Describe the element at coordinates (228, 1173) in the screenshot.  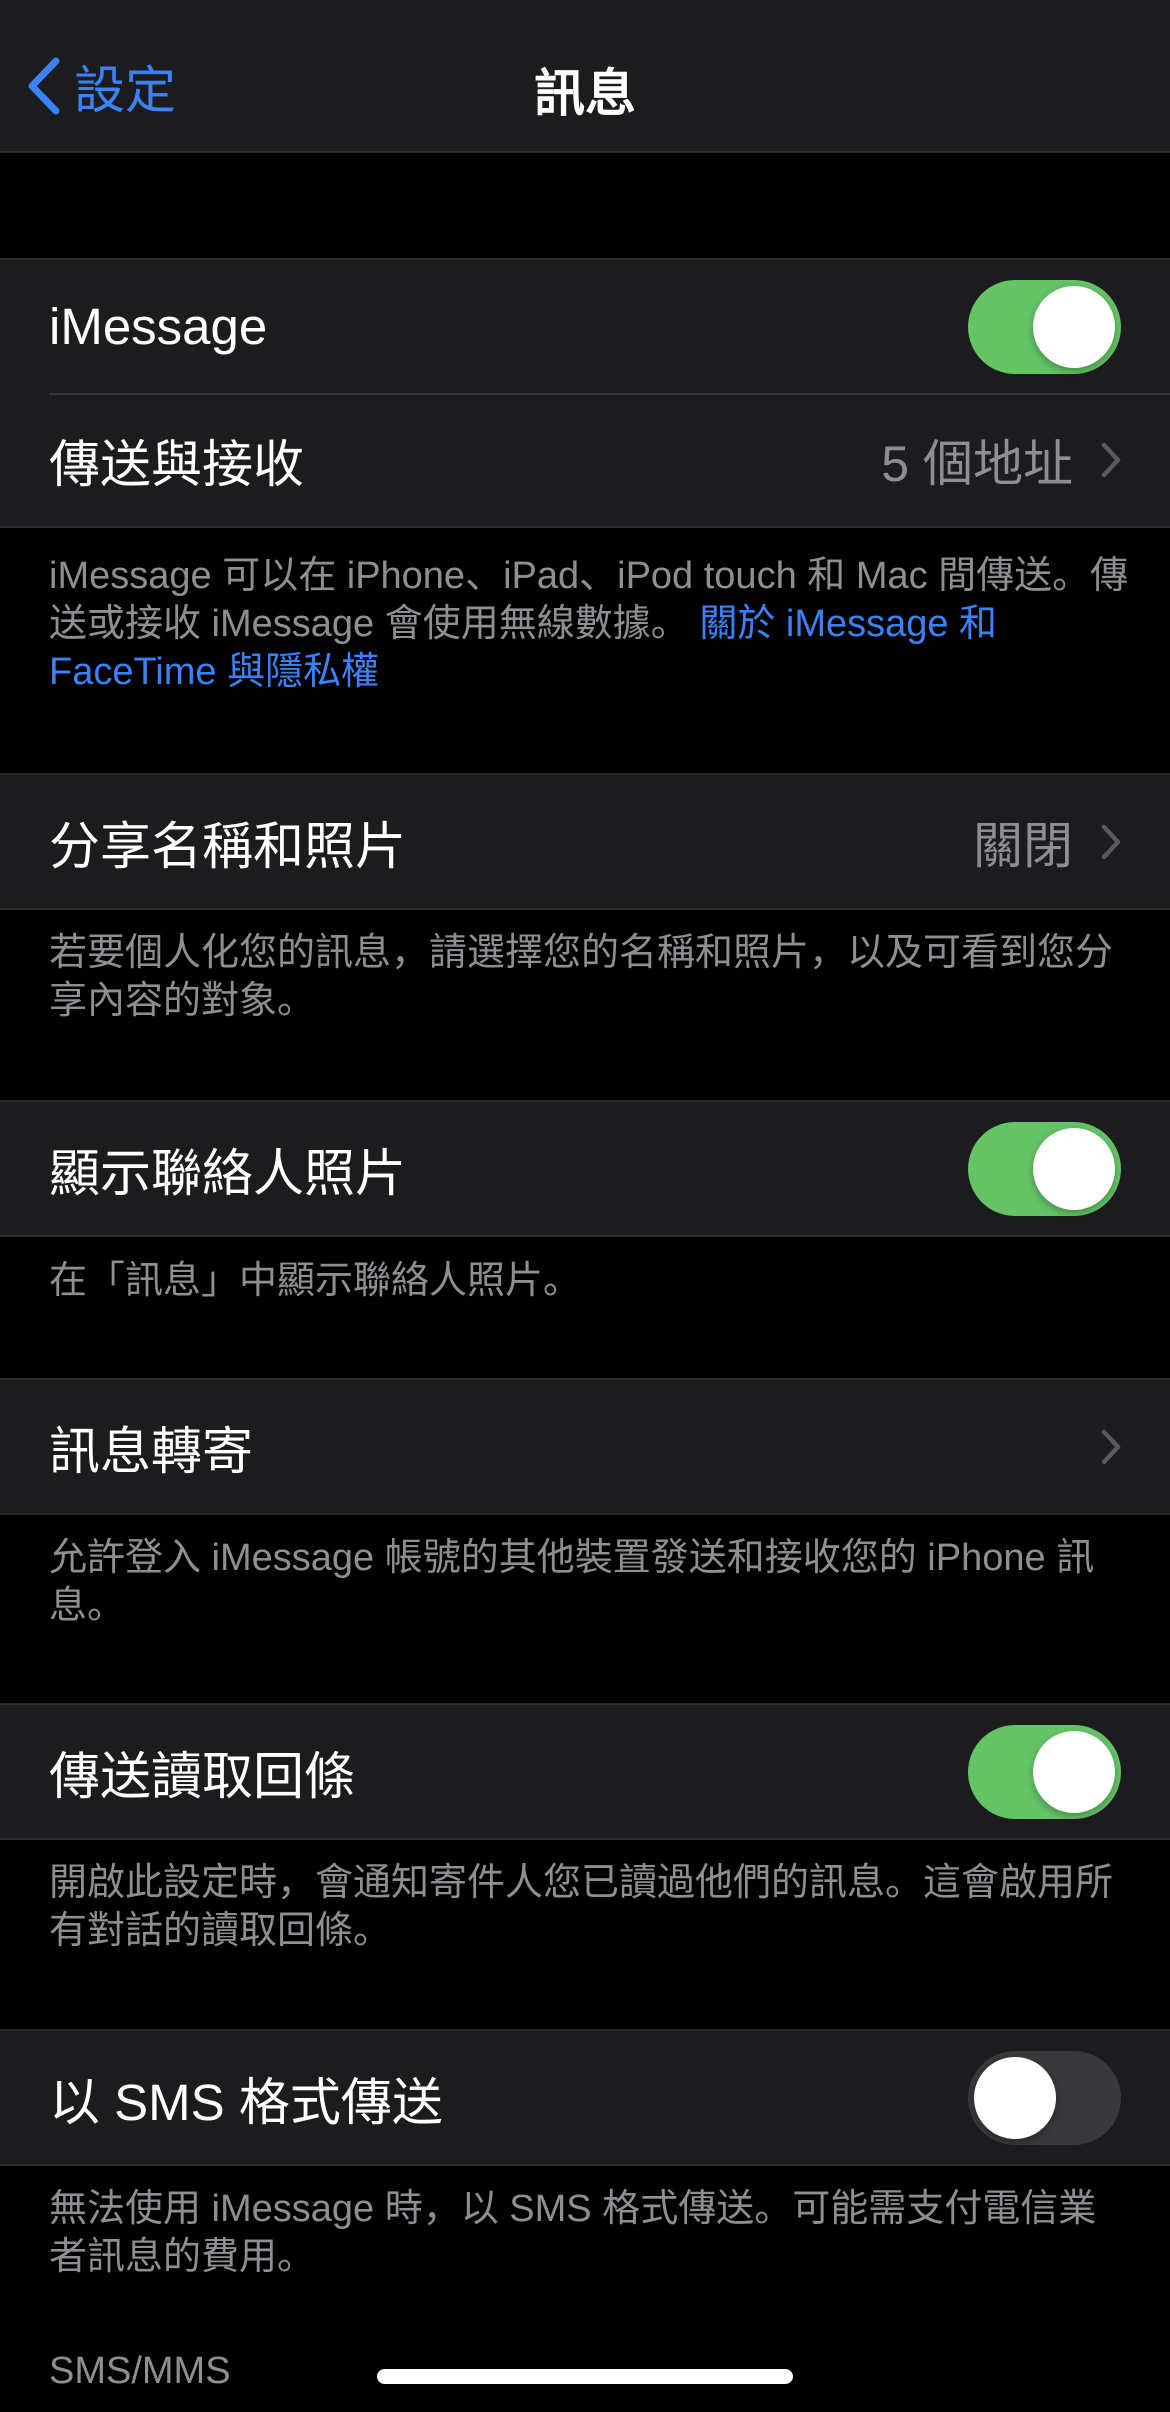
I see `show-contact-photos-label: 顯示聯絡人照片` at that location.